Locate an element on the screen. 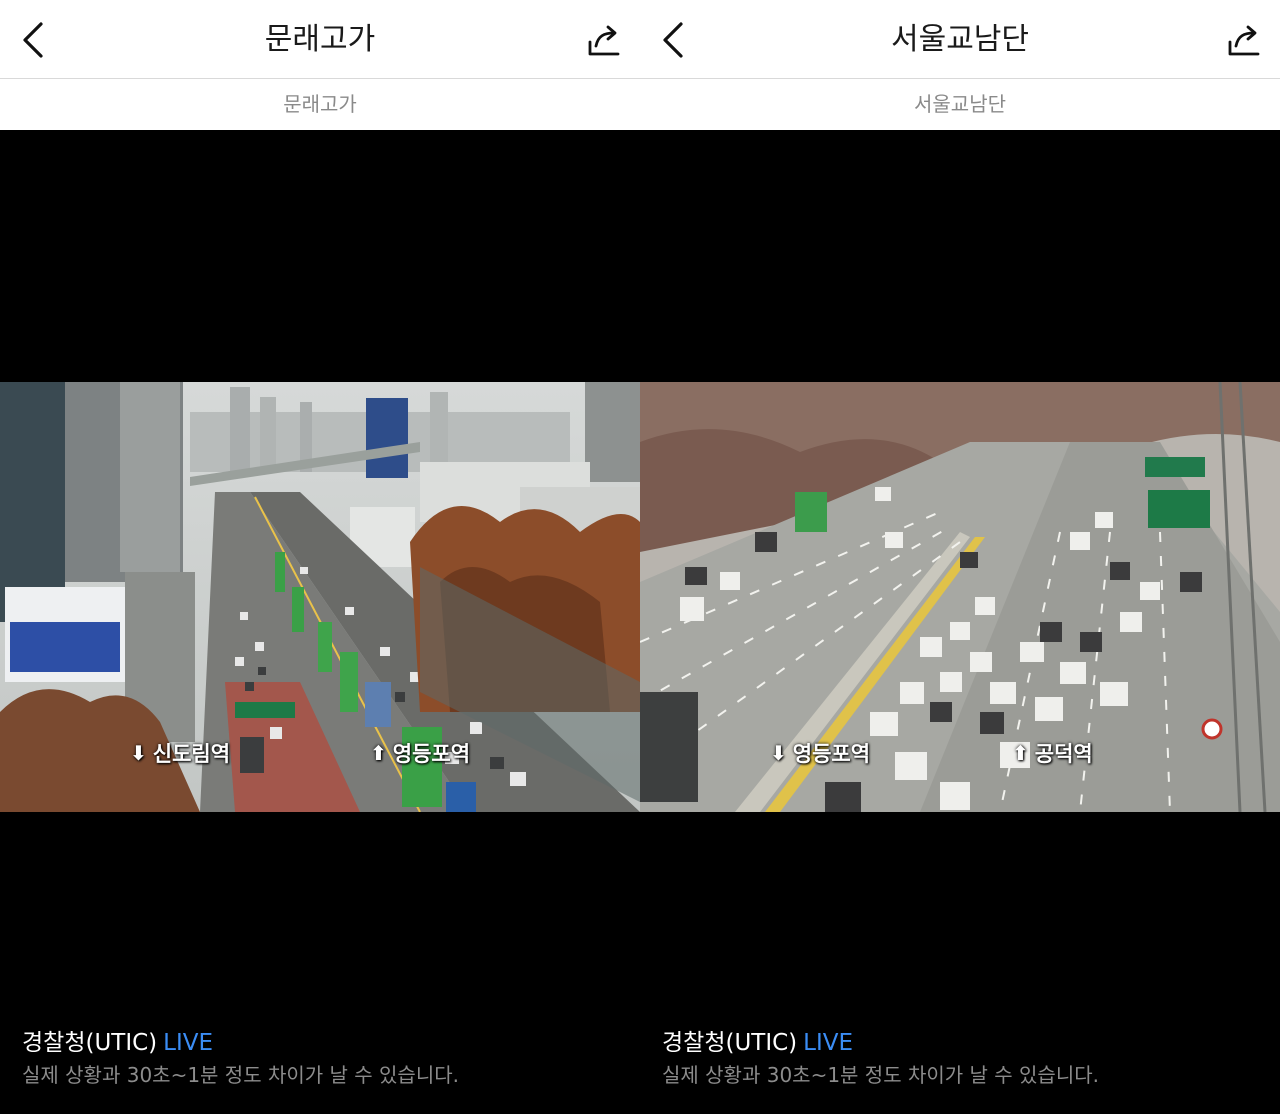 Image resolution: width=1280 pixels, height=1114 pixels. direction-text: 공덕역 is located at coordinates (1063, 754).